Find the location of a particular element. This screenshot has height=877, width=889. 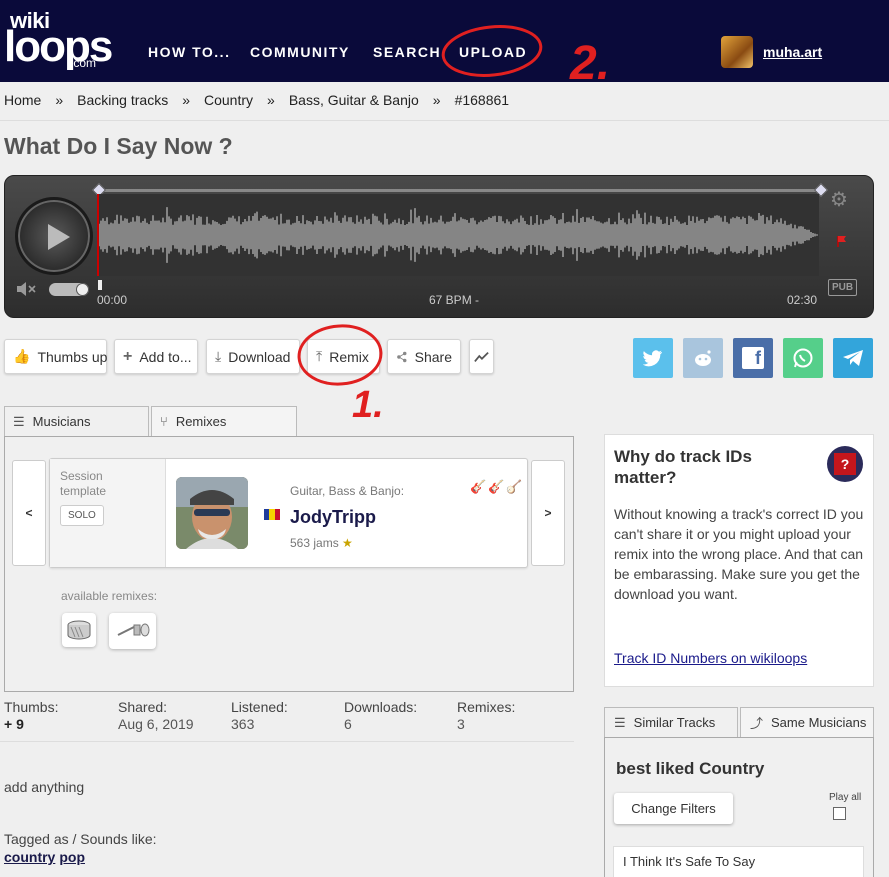

list-icon: ☰ is located at coordinates (19, 421).